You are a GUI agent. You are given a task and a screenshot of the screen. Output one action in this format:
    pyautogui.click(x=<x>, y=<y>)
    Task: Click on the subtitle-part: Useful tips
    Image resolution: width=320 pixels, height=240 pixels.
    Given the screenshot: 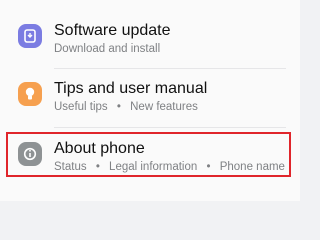 What is the action you would take?
    pyautogui.click(x=81, y=107)
    